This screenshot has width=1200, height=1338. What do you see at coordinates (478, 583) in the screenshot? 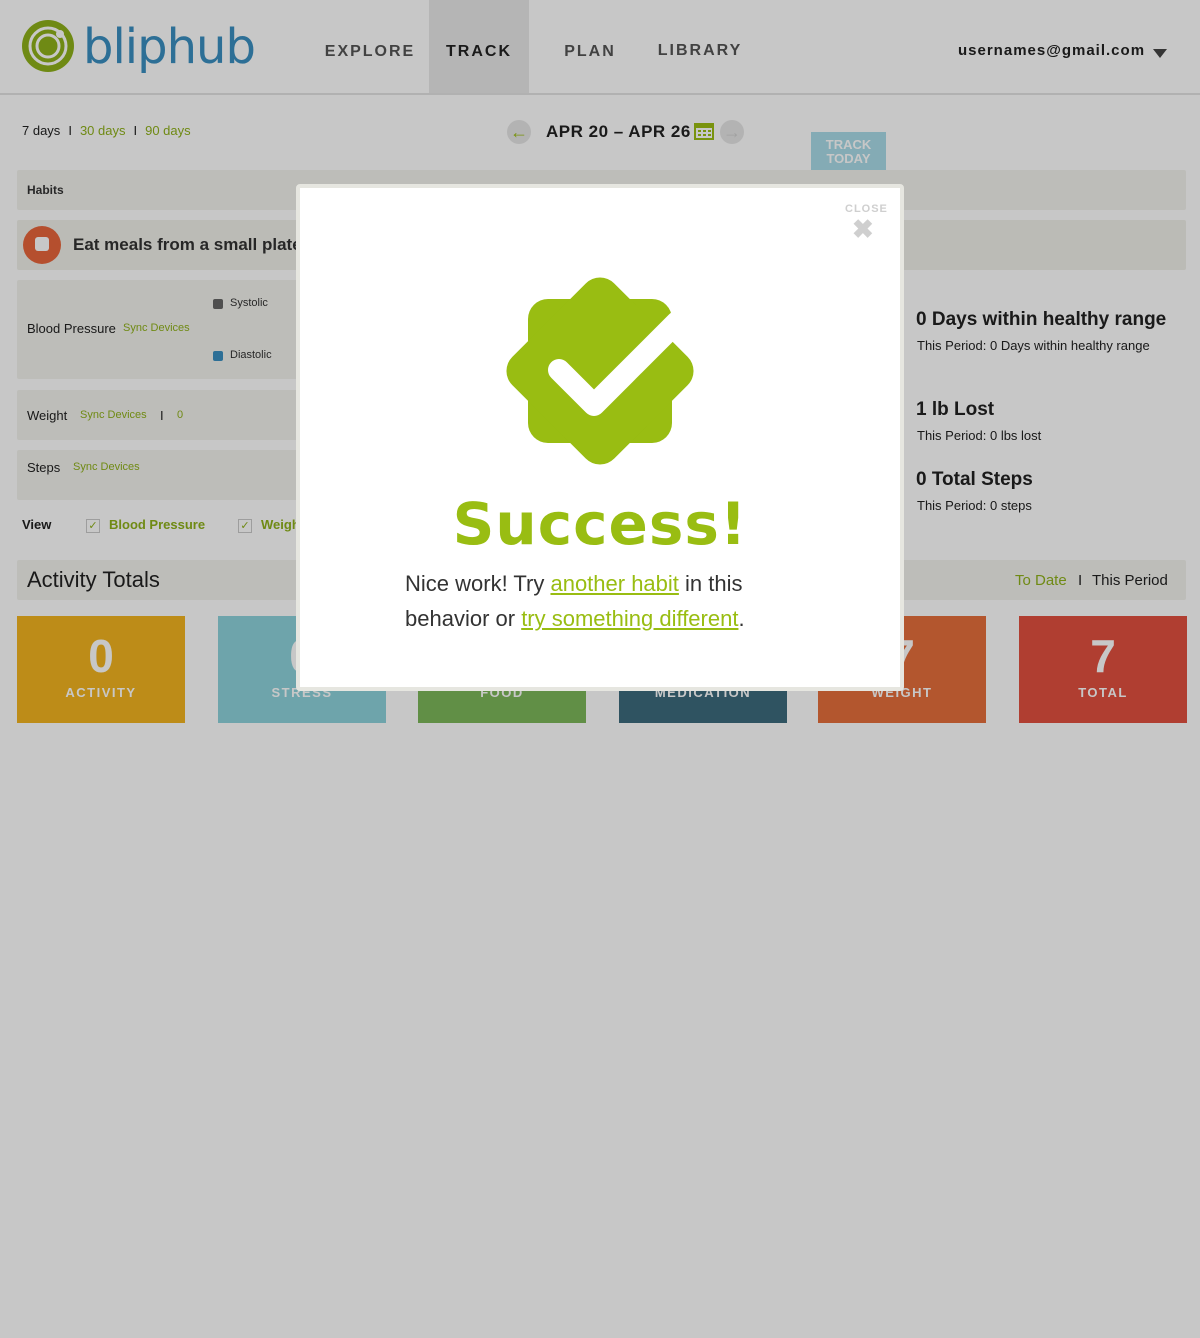
I see `msg-pre: Nice work! Try` at bounding box center [478, 583].